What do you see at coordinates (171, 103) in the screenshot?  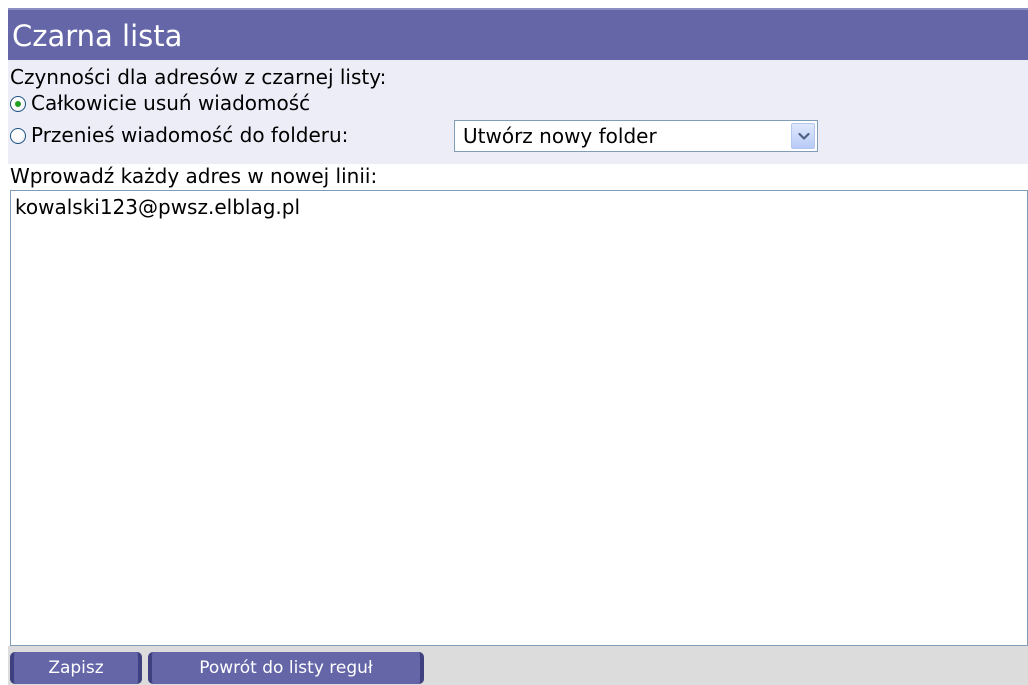 I see `delete-label: Całkowicie usuń wiadomość` at bounding box center [171, 103].